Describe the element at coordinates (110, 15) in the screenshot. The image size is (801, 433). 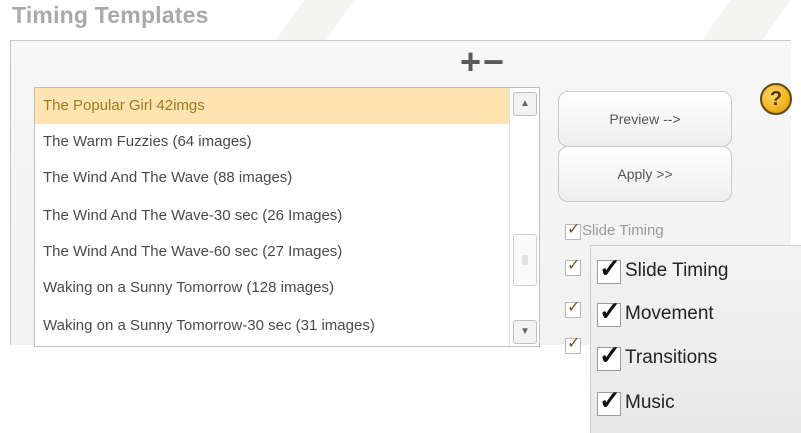
I see `section-title: Timing Templates` at that location.